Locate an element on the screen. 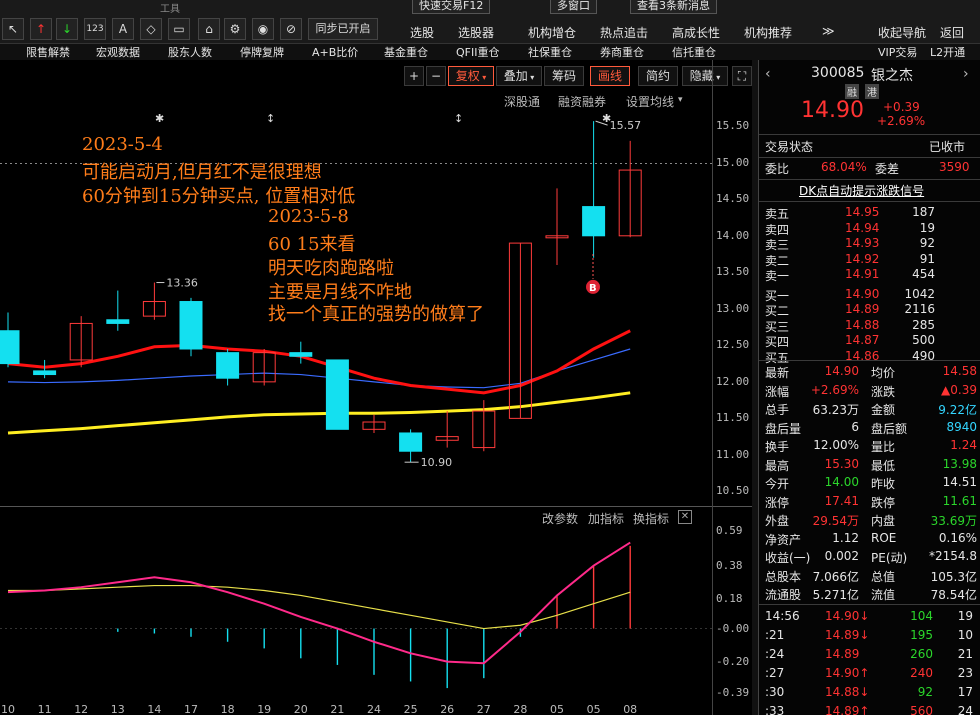 This screenshot has height=715, width=980. menu-macro: 宏观数据 is located at coordinates (118, 52).